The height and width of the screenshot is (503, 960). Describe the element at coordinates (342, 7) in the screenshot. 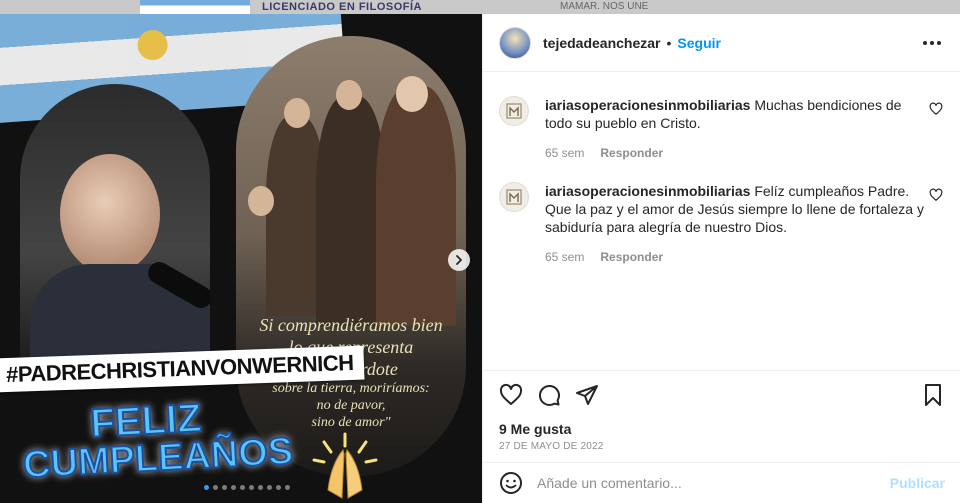

I see `background-title: LICENCIADO EN FILOSOFÍA` at that location.